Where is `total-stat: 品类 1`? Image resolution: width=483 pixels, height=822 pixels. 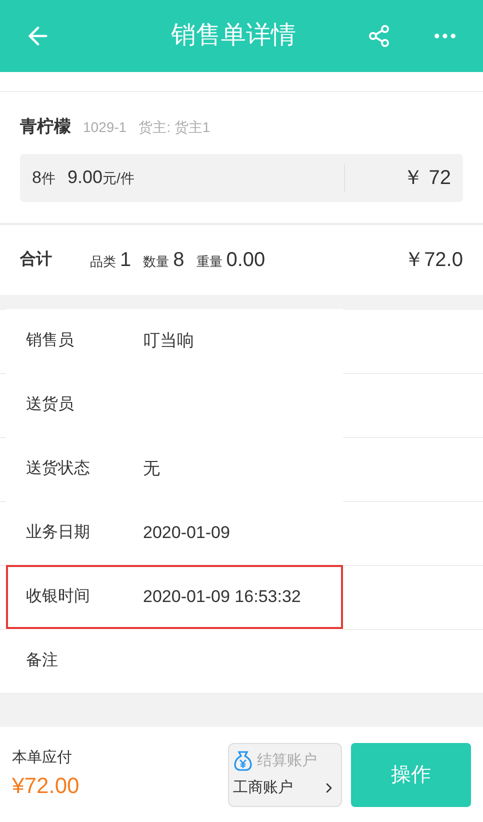
total-stat: 品类 1 is located at coordinates (111, 260).